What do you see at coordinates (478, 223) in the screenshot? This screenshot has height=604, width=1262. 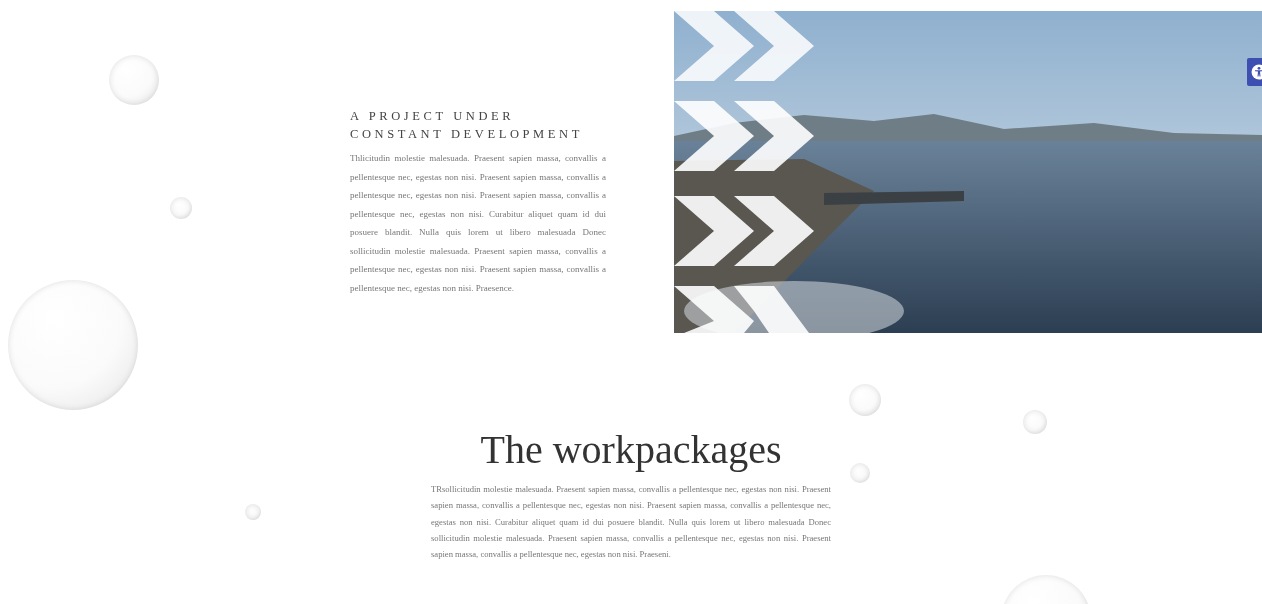 I see `section-paragraph: Thlicitudin molestie malesuada. Praesent sapien massa, convallis a pellentesque nec, egestas non nisi. Praesent sapien massa, convallis a pellentesque nec, egestas non nisi. Praesent sapien massa, convallis a pellentesque nec, egestas non nisi. Curabitur aliquet quam id dui posuere blandit. Nulla quis lorem ut libero malesuada Donec sollicitudin molestie malesuada. Praesent sapien massa, convallis a pellentesque nec, egestas non nisi. Praesent sapien massa, convallis a pellentesque nec, egestas non nisi. Praesence.` at bounding box center [478, 223].